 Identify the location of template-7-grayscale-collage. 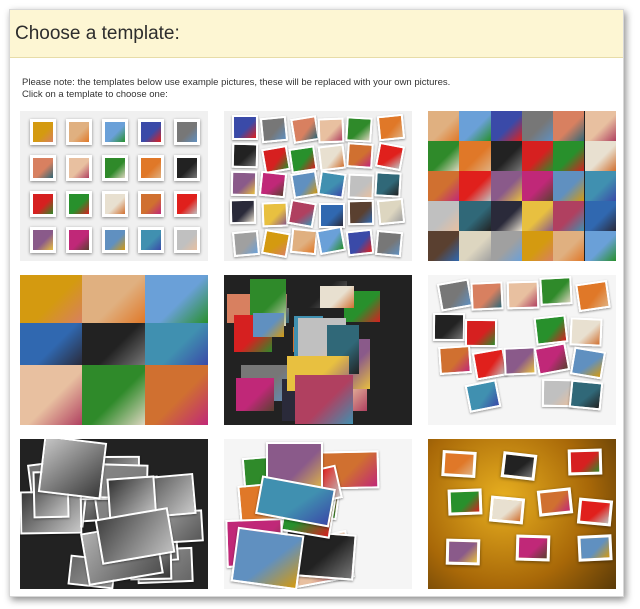
(114, 514).